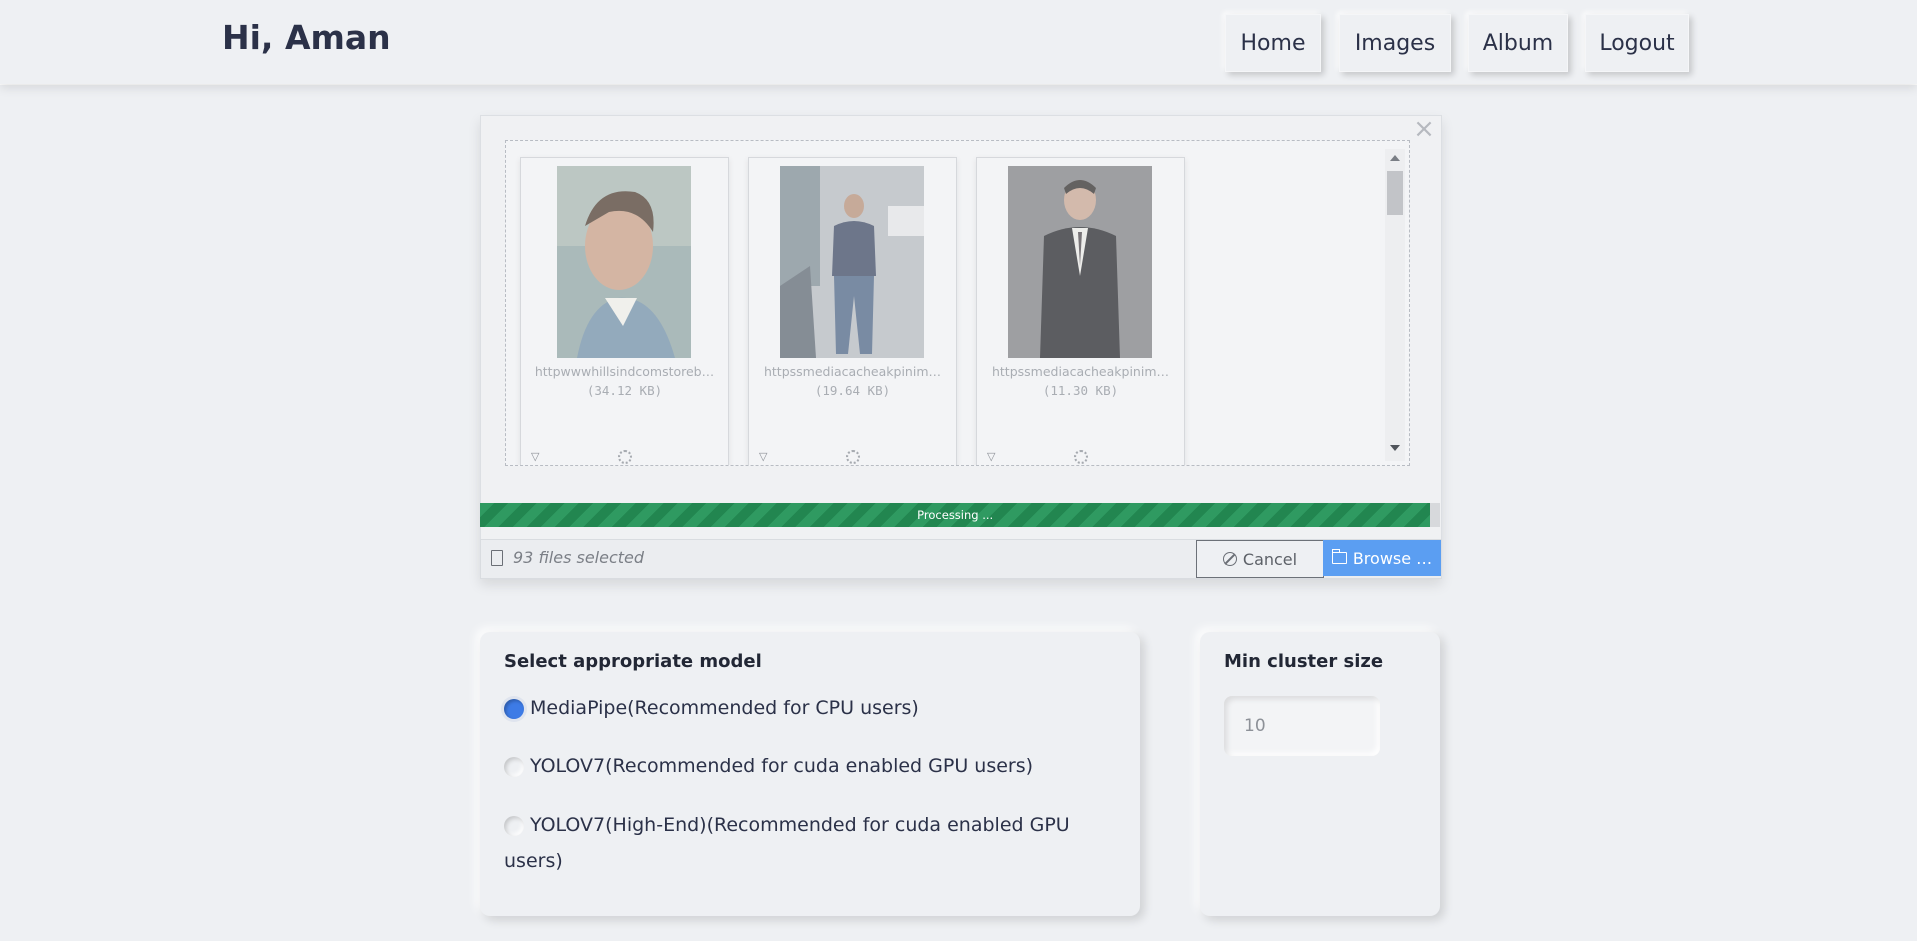 The image size is (1917, 941). Describe the element at coordinates (1273, 43) in the screenshot. I see `nav-home-button: Home` at that location.